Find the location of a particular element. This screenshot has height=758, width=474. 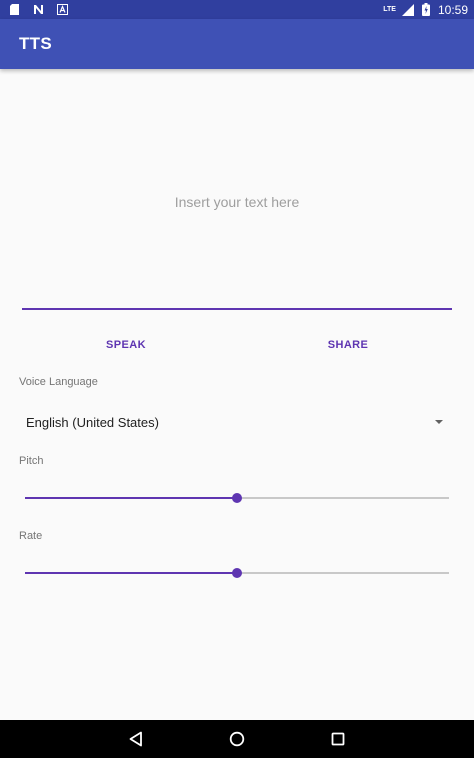

rate-slider-thumb is located at coordinates (237, 573).